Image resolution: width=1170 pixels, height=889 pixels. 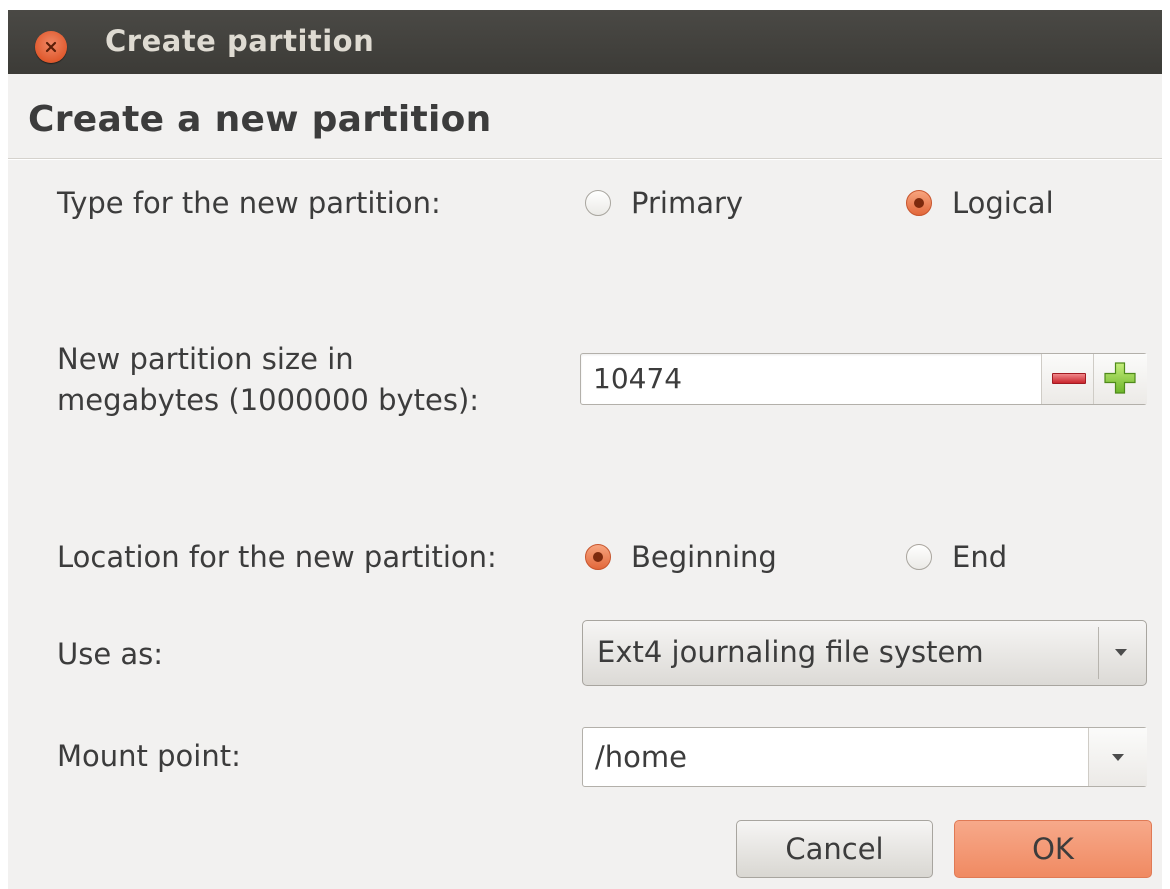 I want to click on size-label-line2: megabytes (1000000 bytes):, so click(x=268, y=400).